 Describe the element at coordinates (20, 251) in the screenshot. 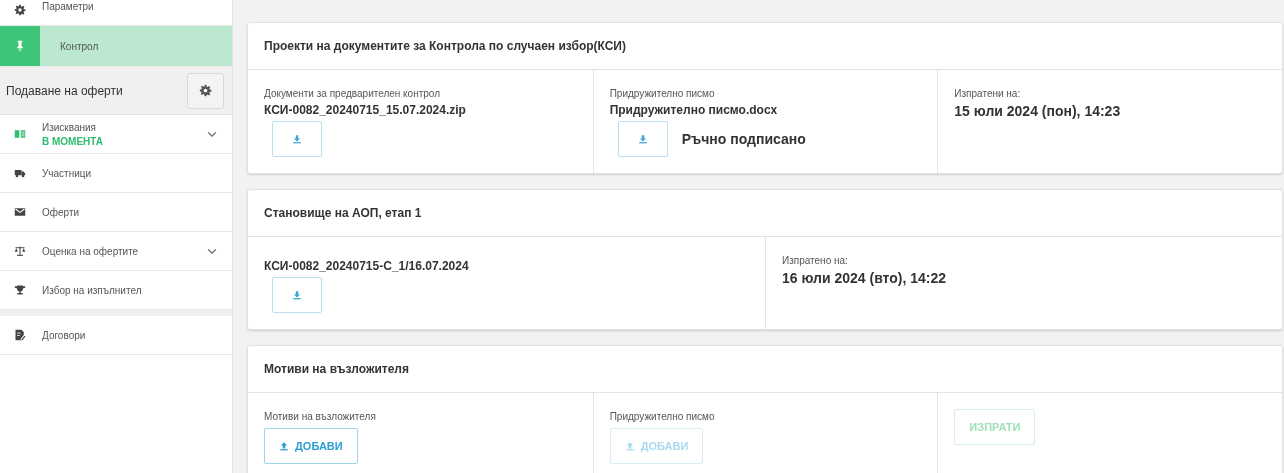

I see `scales-icon` at that location.